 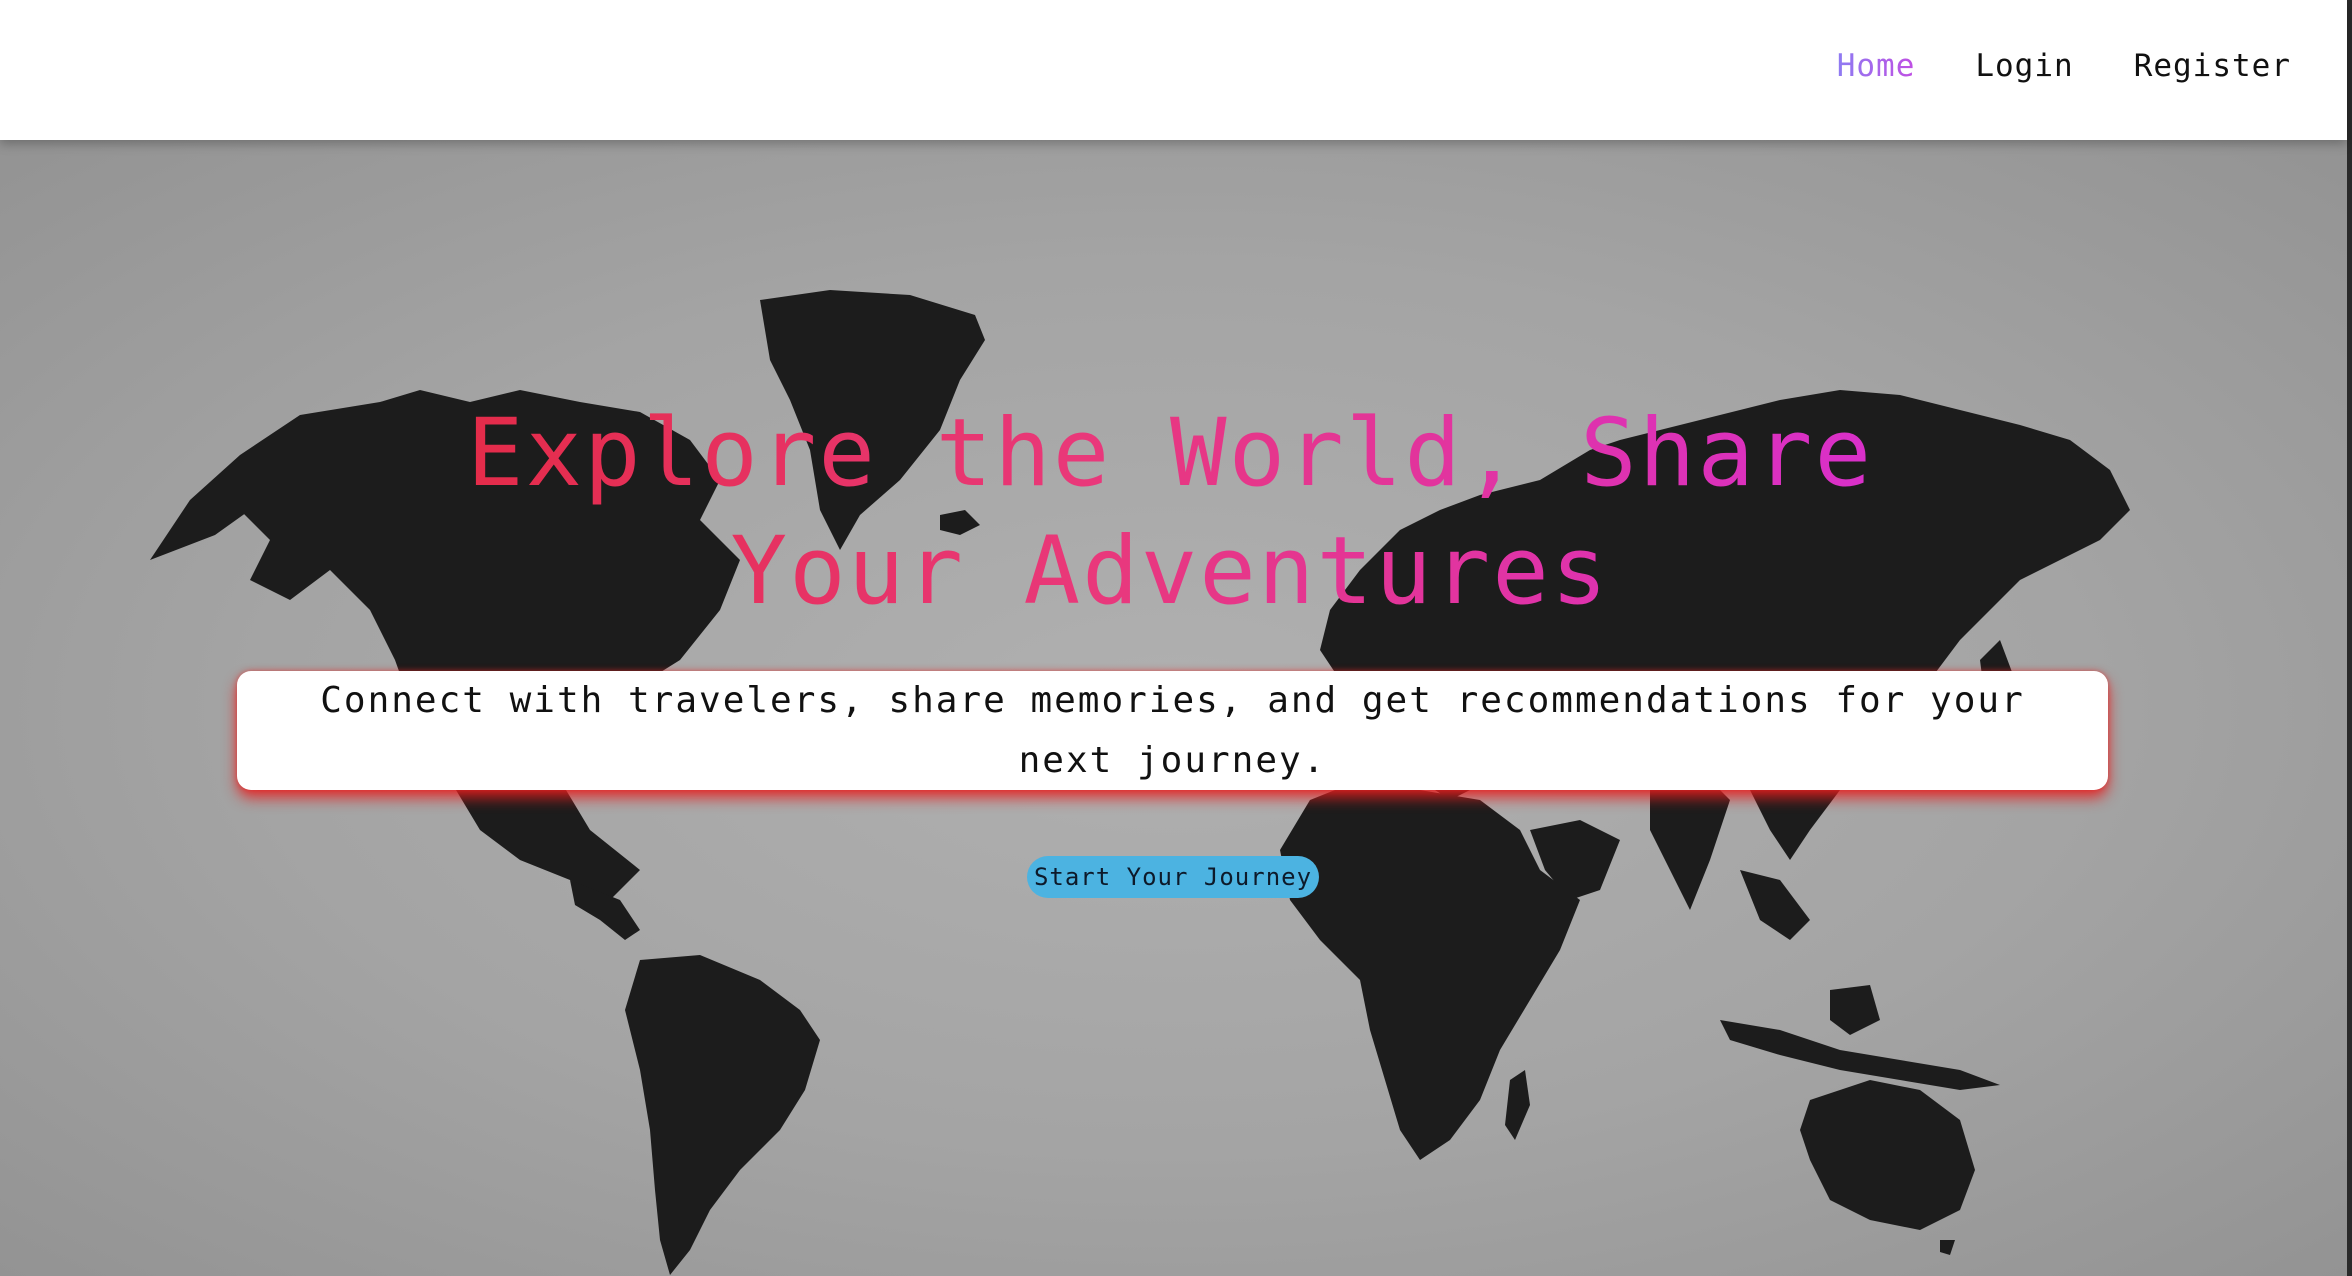 What do you see at coordinates (1775, 905) in the screenshot?
I see `map-southeast-asia` at bounding box center [1775, 905].